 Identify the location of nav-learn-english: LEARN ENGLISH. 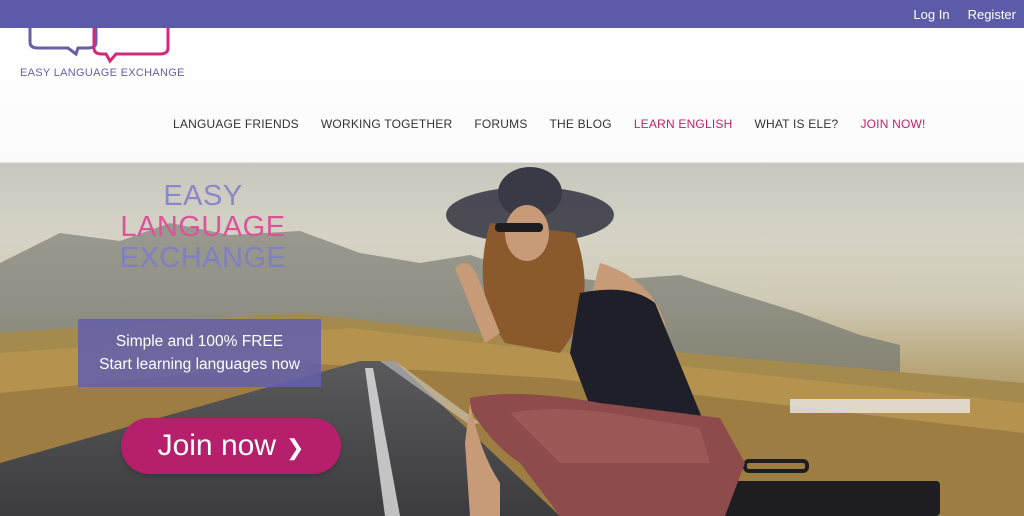
(683, 124).